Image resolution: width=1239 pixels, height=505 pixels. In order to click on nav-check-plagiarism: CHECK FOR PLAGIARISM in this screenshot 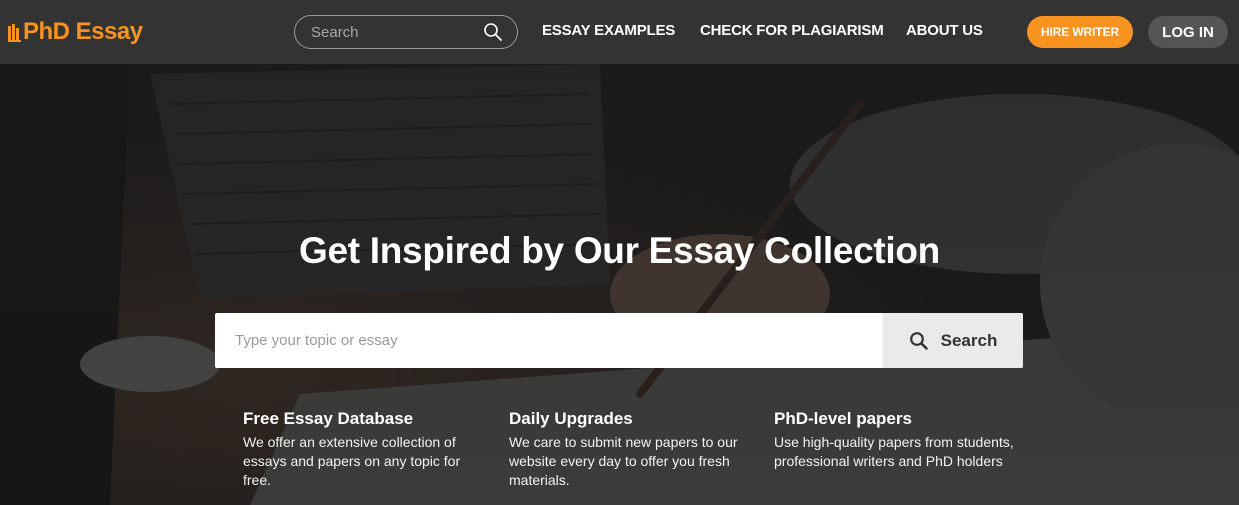, I will do `click(792, 30)`.